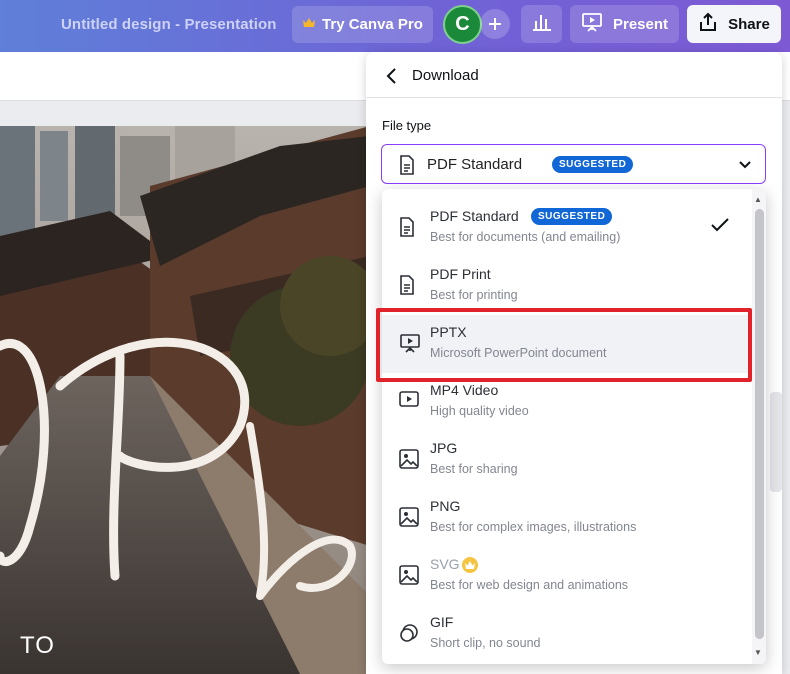 The height and width of the screenshot is (674, 790). I want to click on option-description: Best for printing, so click(474, 295).